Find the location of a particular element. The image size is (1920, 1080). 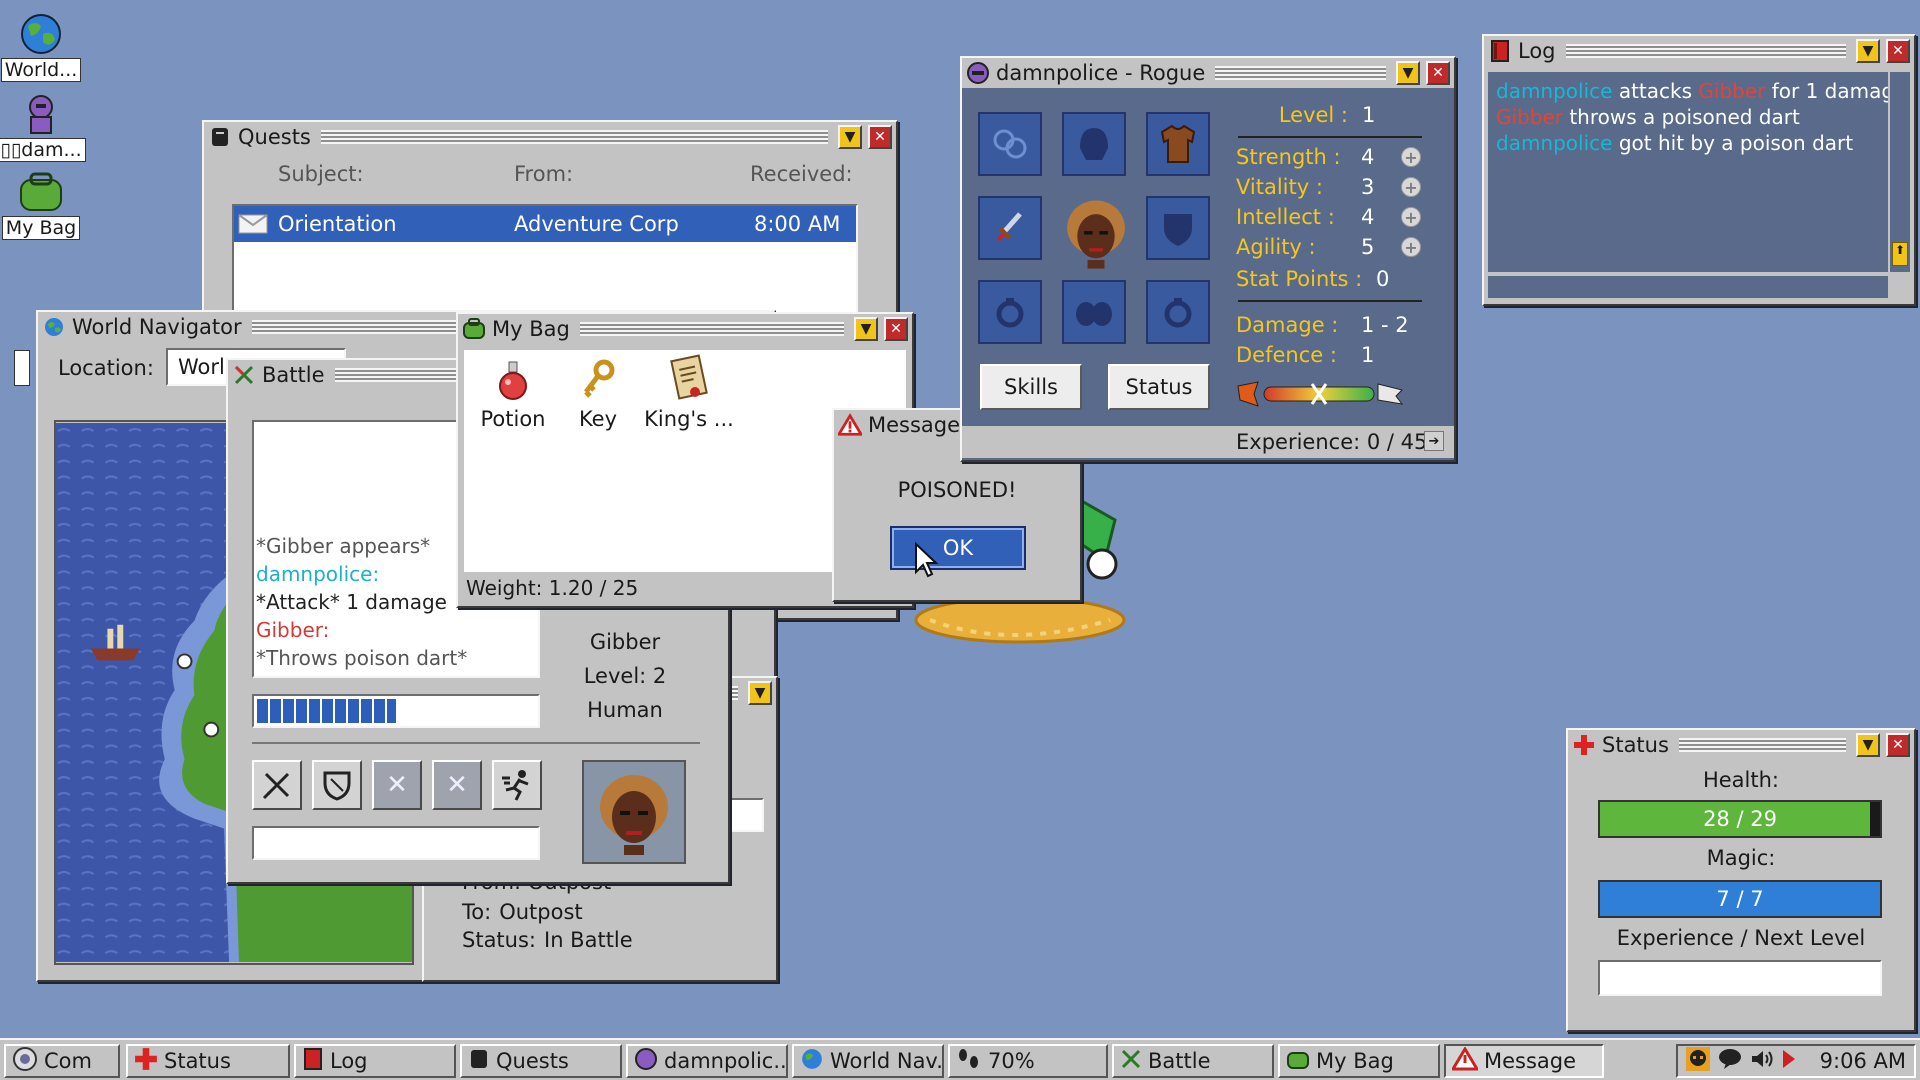

log-segment: throws a poisoned dart is located at coordinates (1681, 117).